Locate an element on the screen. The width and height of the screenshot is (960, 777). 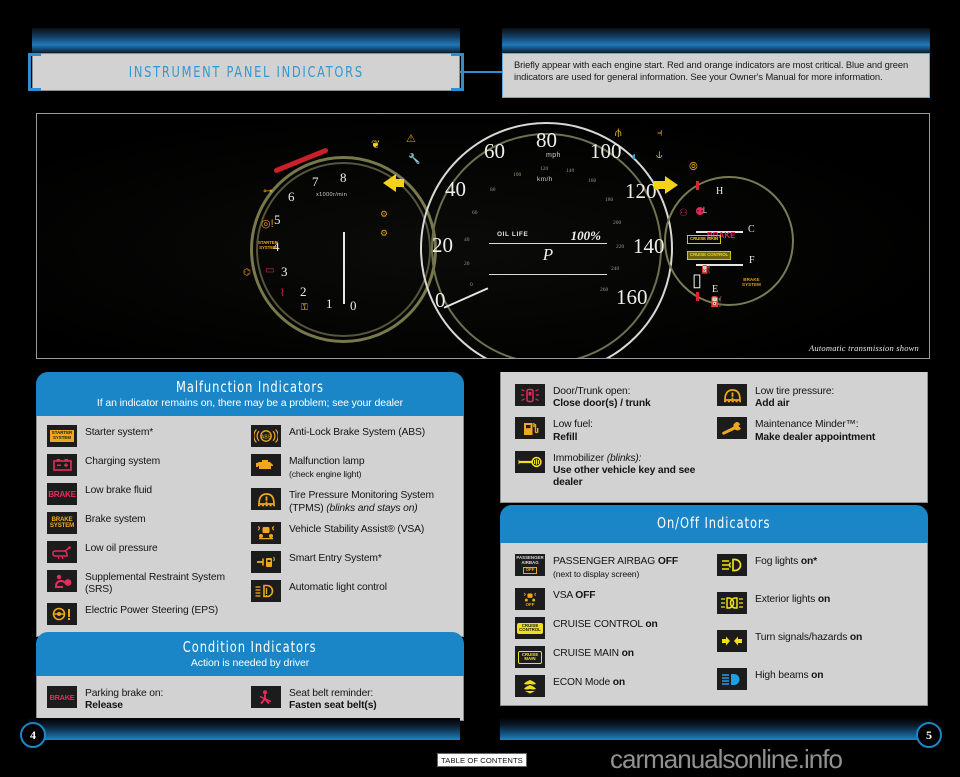
indicator-row: Low oil pressure is located at coordinates (149, 552).